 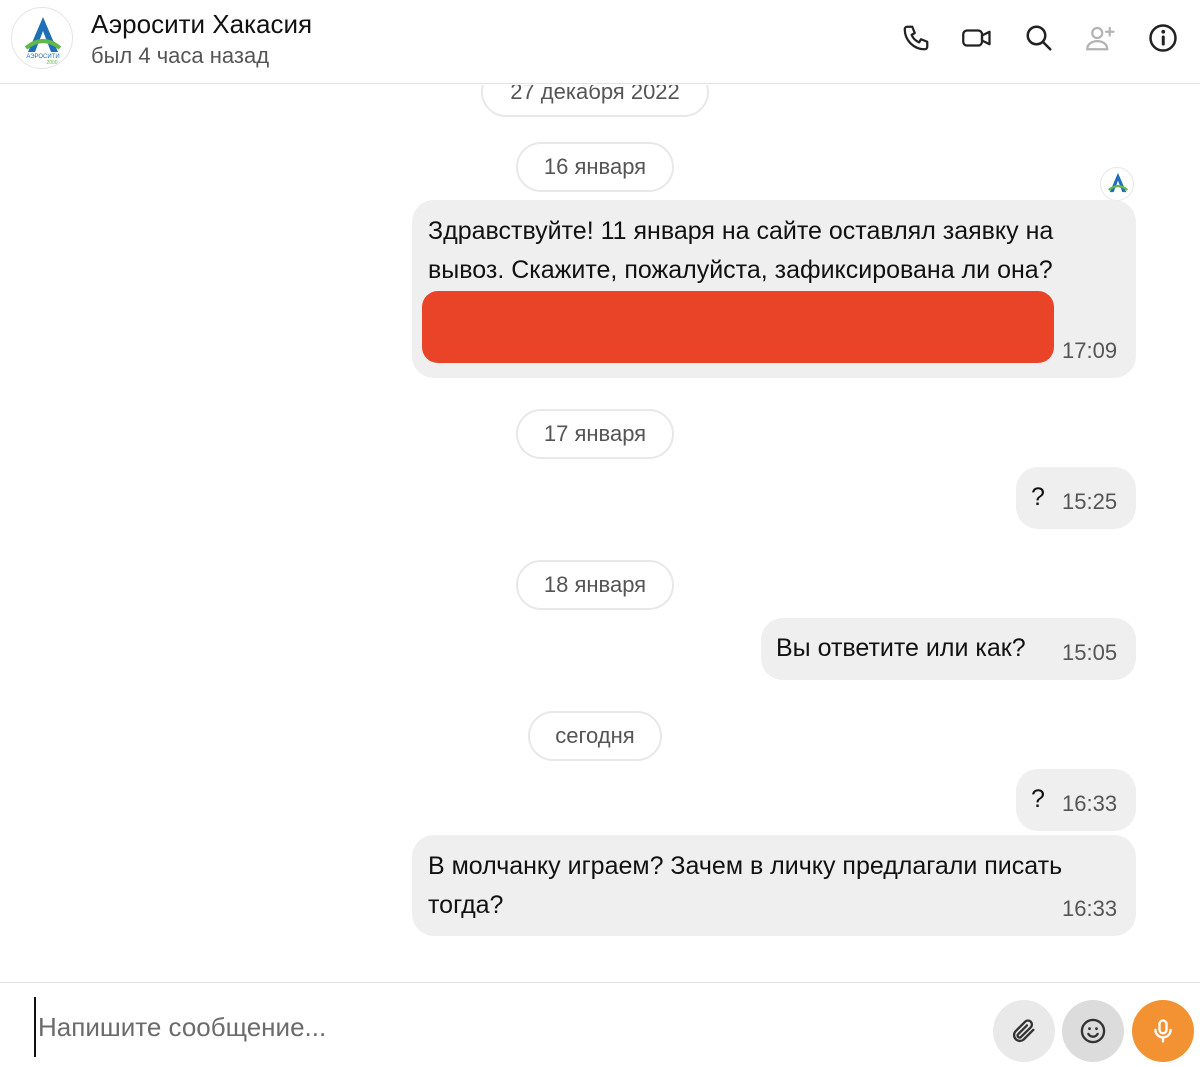 I want to click on video-call-button, so click(x=977, y=38).